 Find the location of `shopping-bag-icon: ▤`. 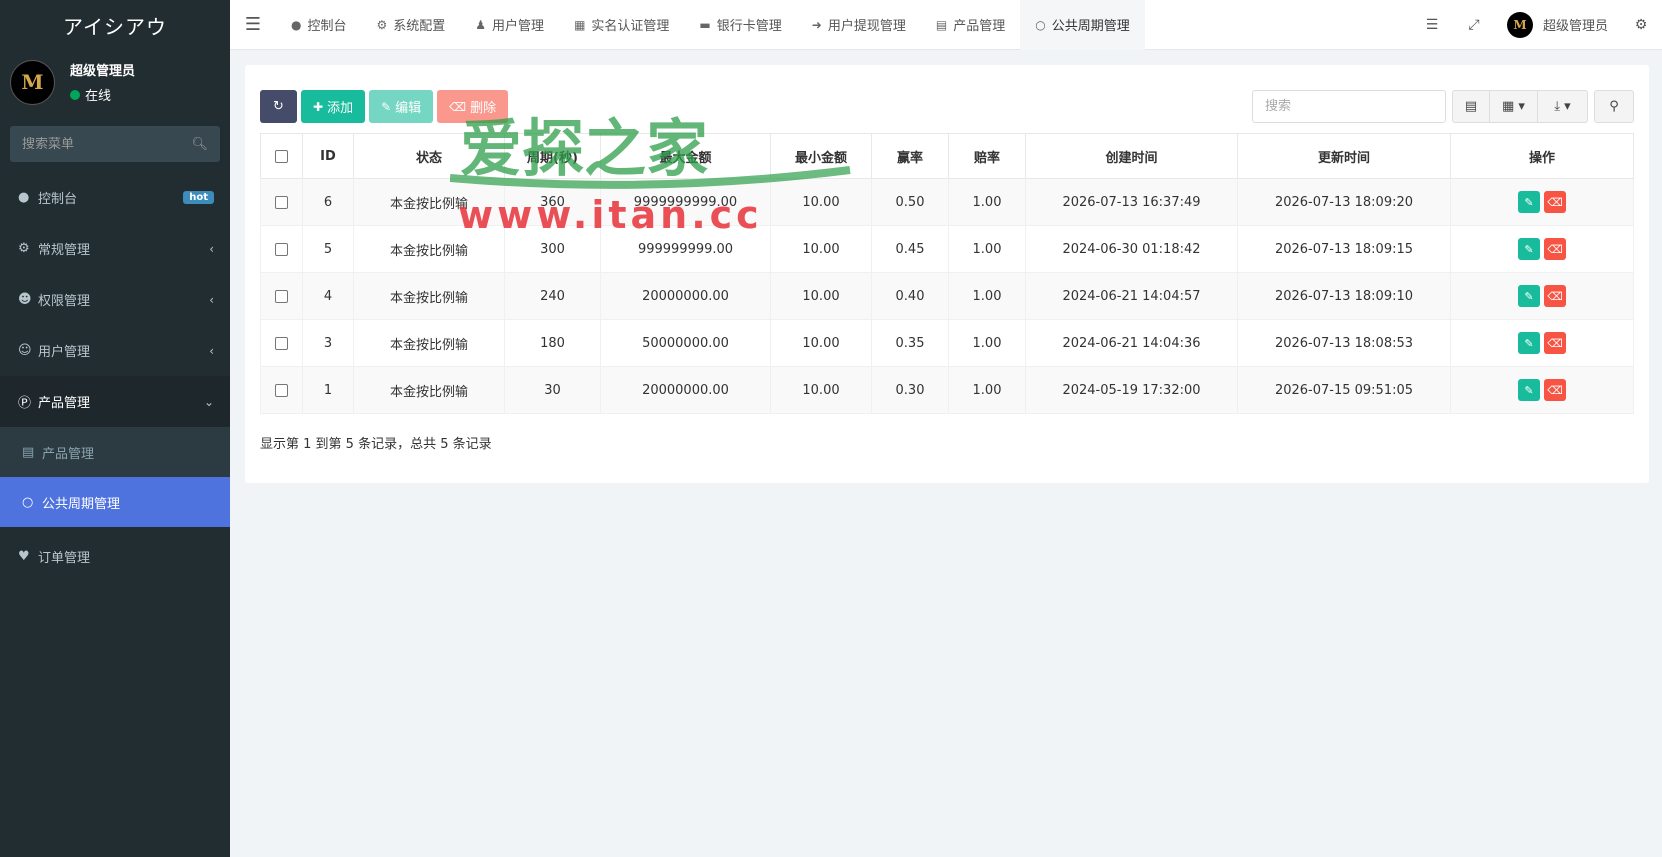

shopping-bag-icon: ▤ is located at coordinates (28, 452).